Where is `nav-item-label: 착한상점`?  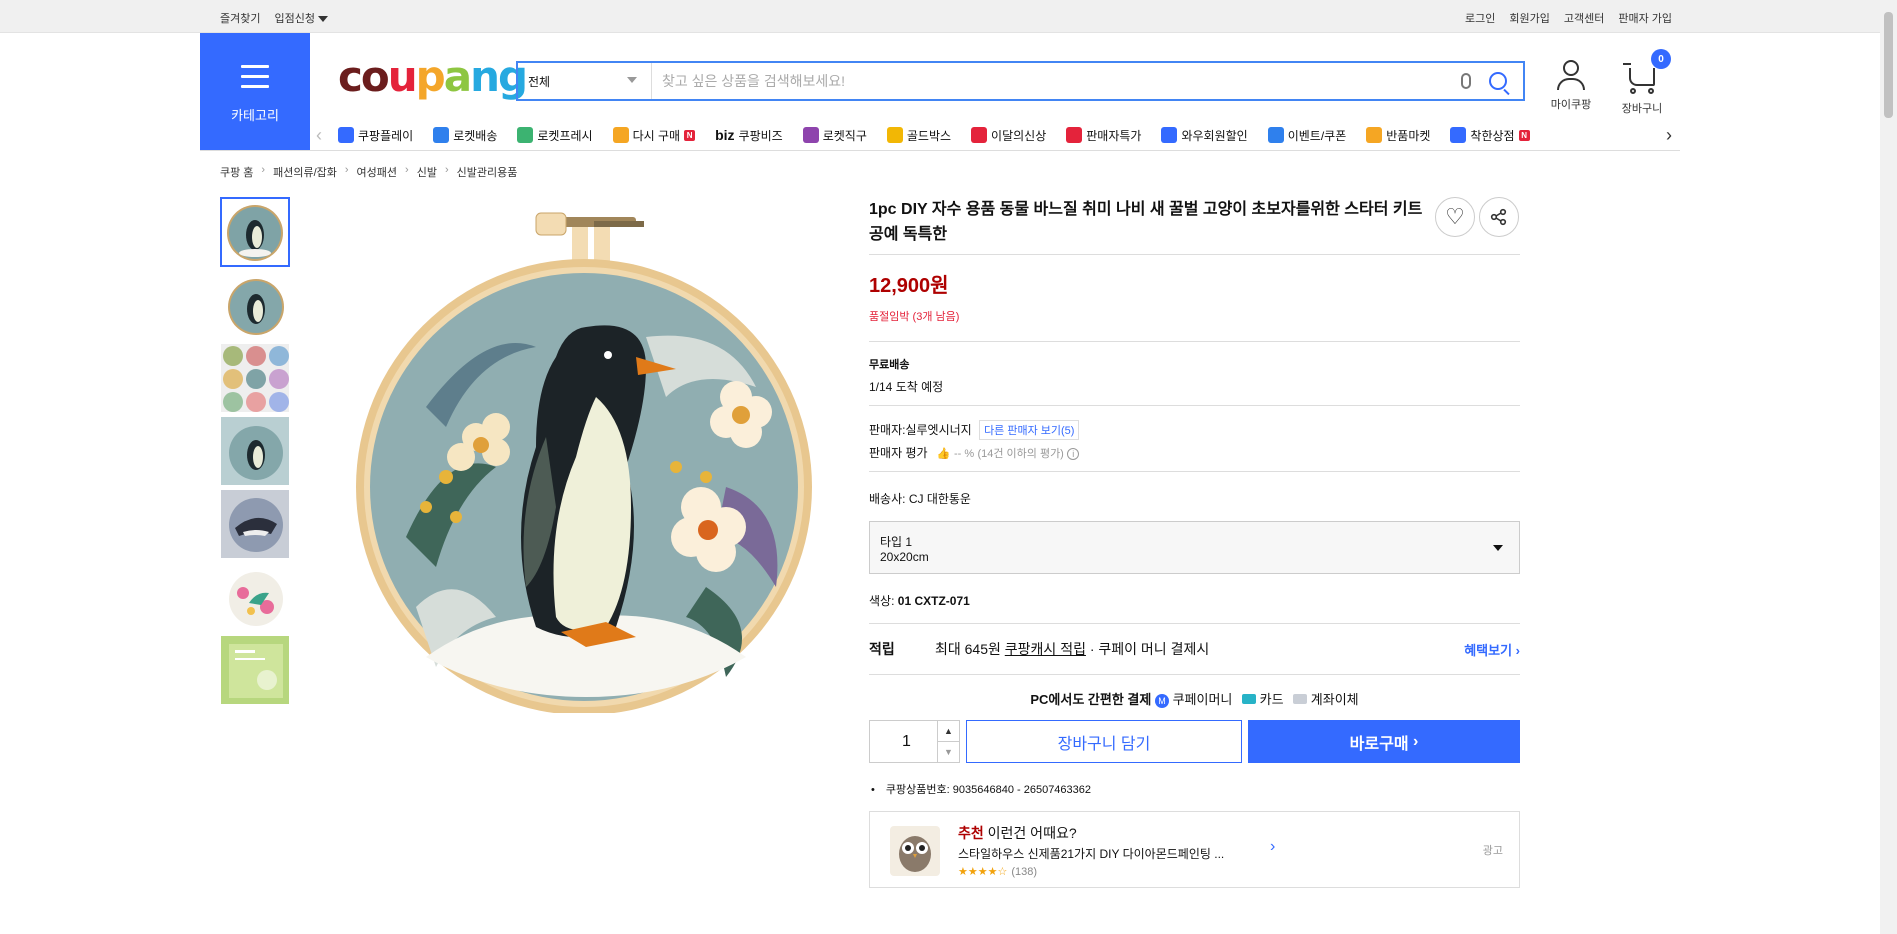
nav-item-label: 착한상점 is located at coordinates (1492, 135).